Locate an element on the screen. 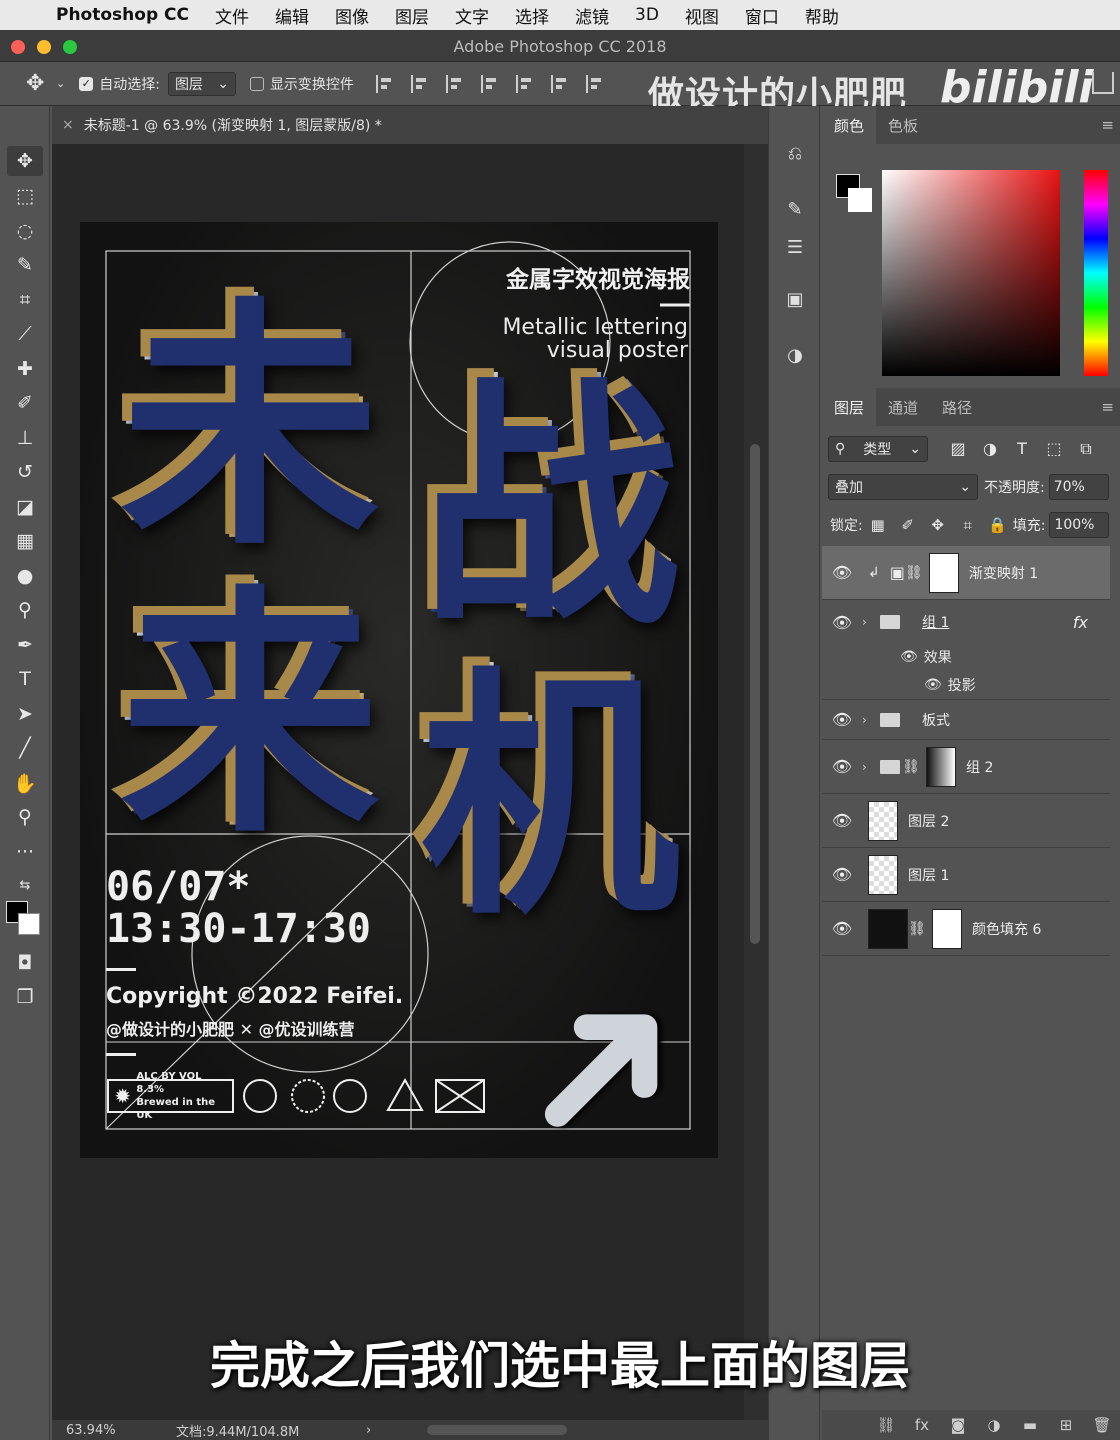 The image size is (1120, 1440). layer-name: 组 1 is located at coordinates (935, 622).